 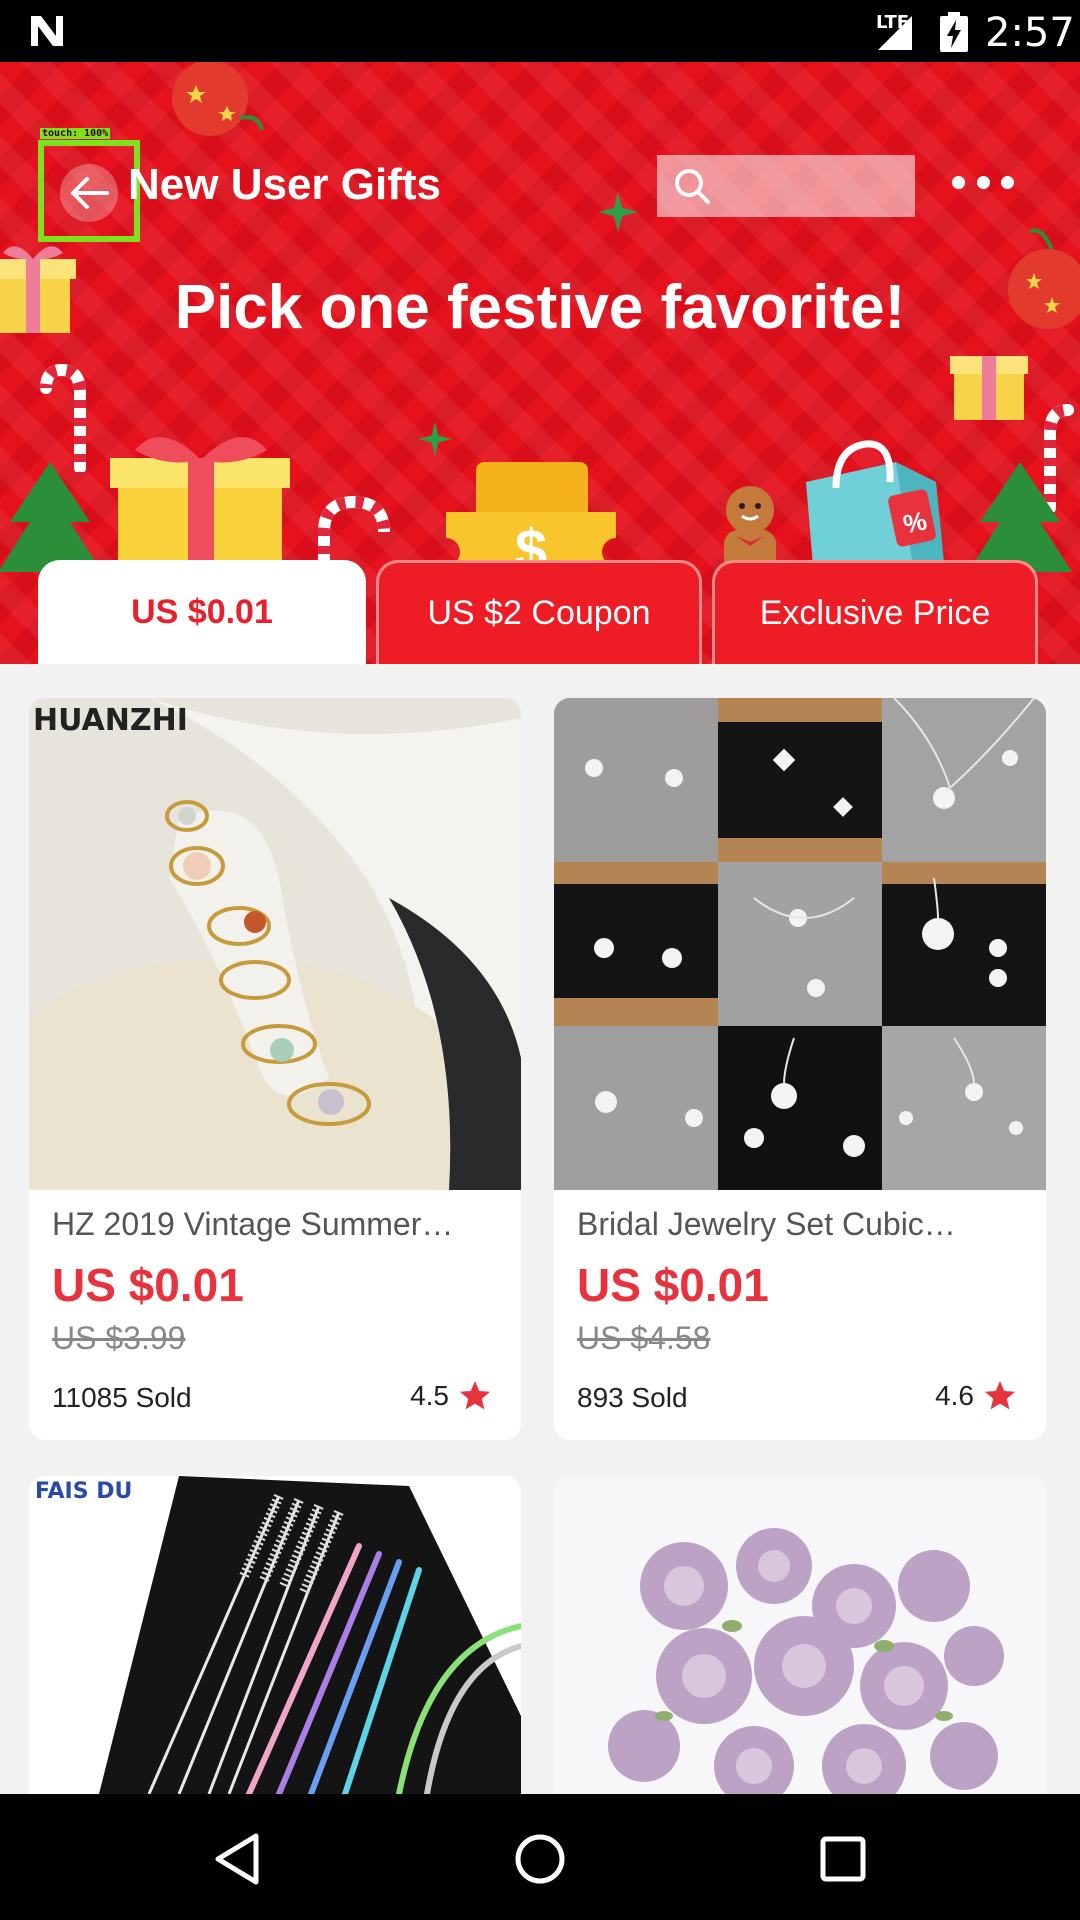 I want to click on candy-cane-left-icon, so click(x=63, y=417).